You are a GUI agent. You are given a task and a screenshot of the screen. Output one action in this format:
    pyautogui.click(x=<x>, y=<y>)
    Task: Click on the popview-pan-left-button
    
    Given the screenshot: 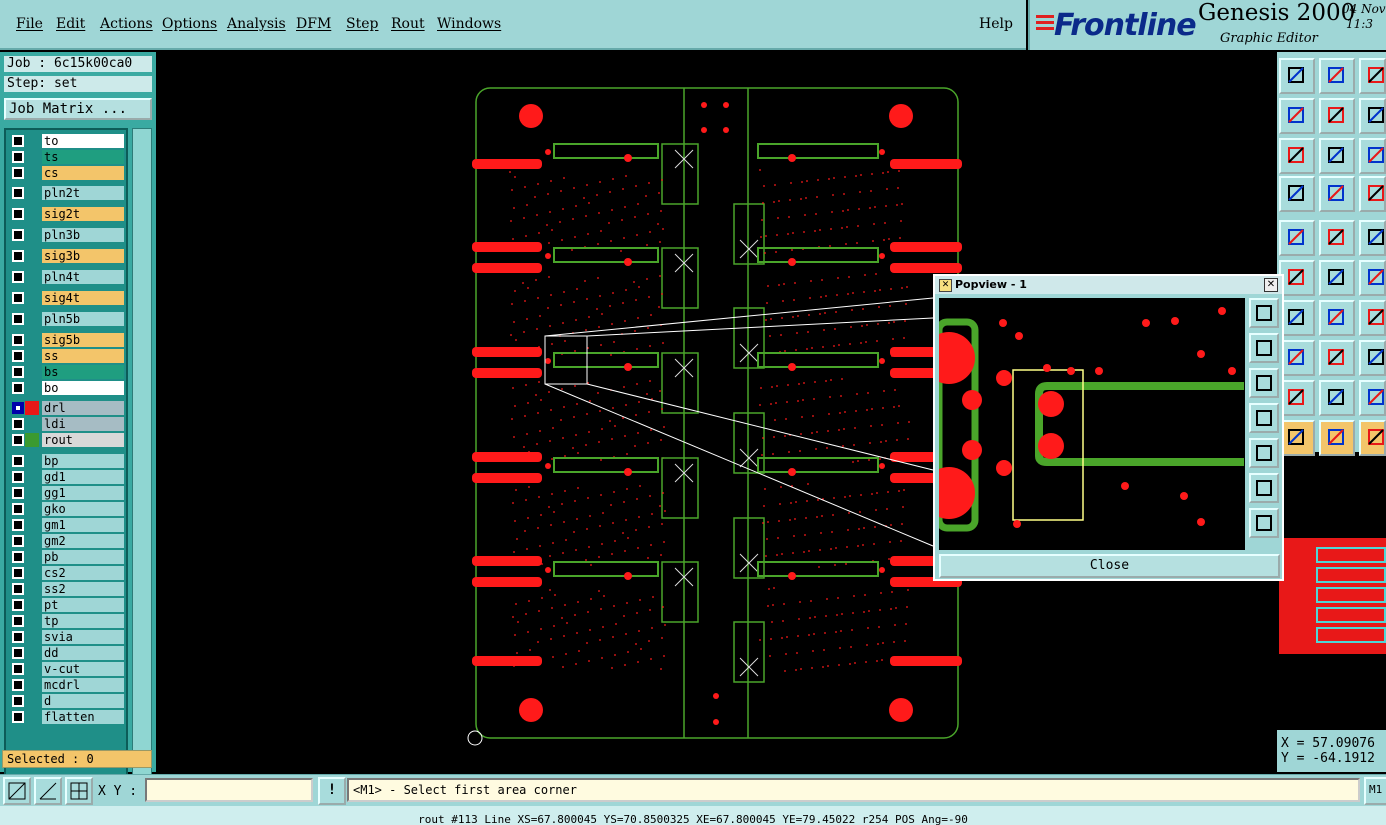 What is the action you would take?
    pyautogui.click(x=1264, y=418)
    